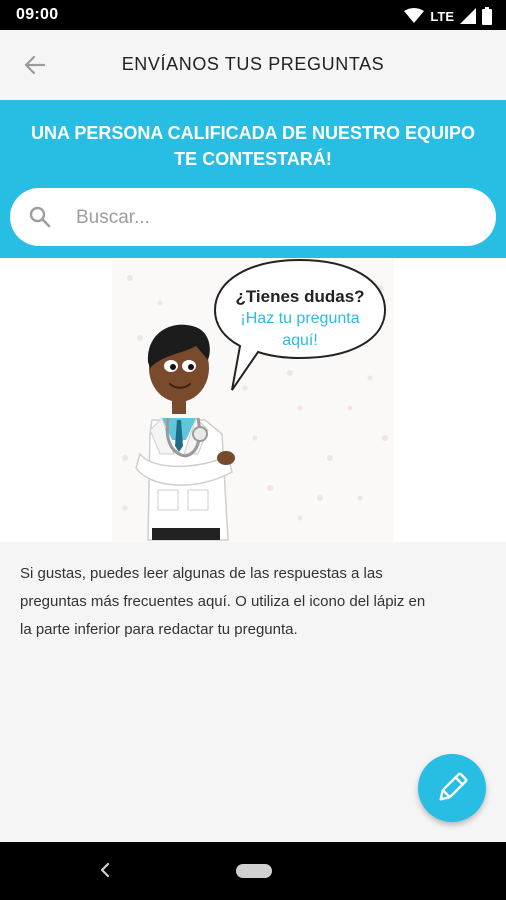 This screenshot has width=506, height=900. I want to click on banner-headline-line1: UNA PERSONA CALIFICADA DE NUESTRO EQUIPO, so click(253, 133).